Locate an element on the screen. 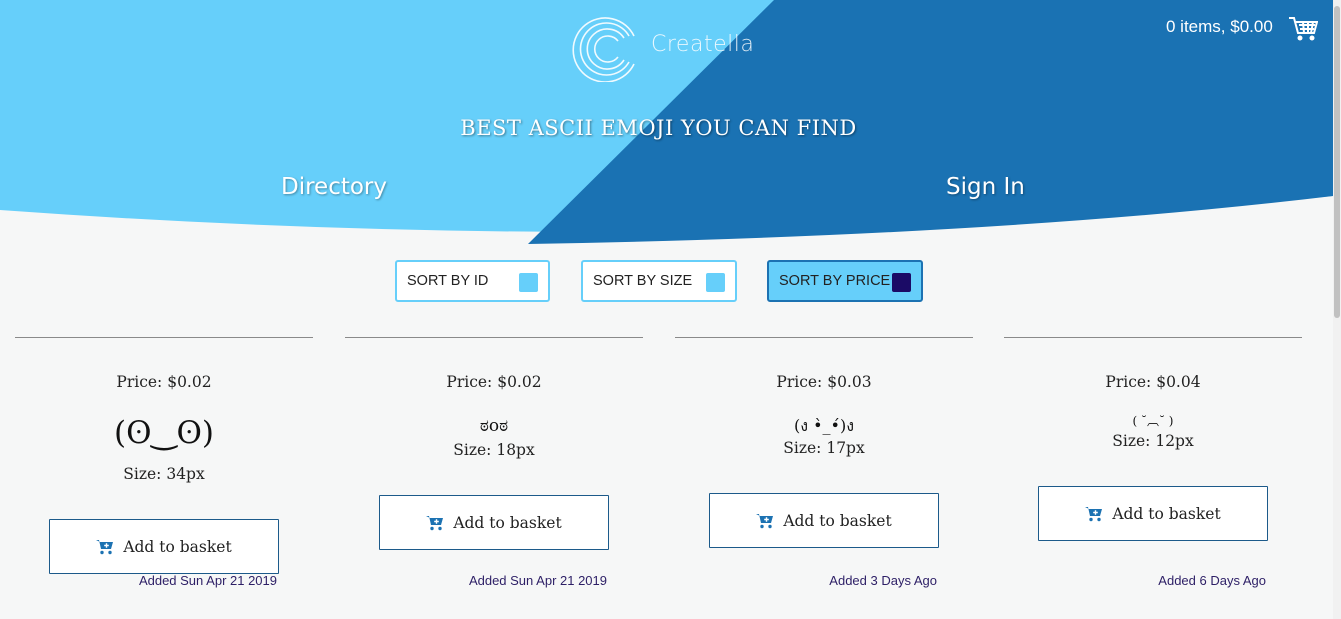 Image resolution: width=1341 pixels, height=619 pixels. cart-summary: 0 items, $0.00 is located at coordinates (1219, 27).